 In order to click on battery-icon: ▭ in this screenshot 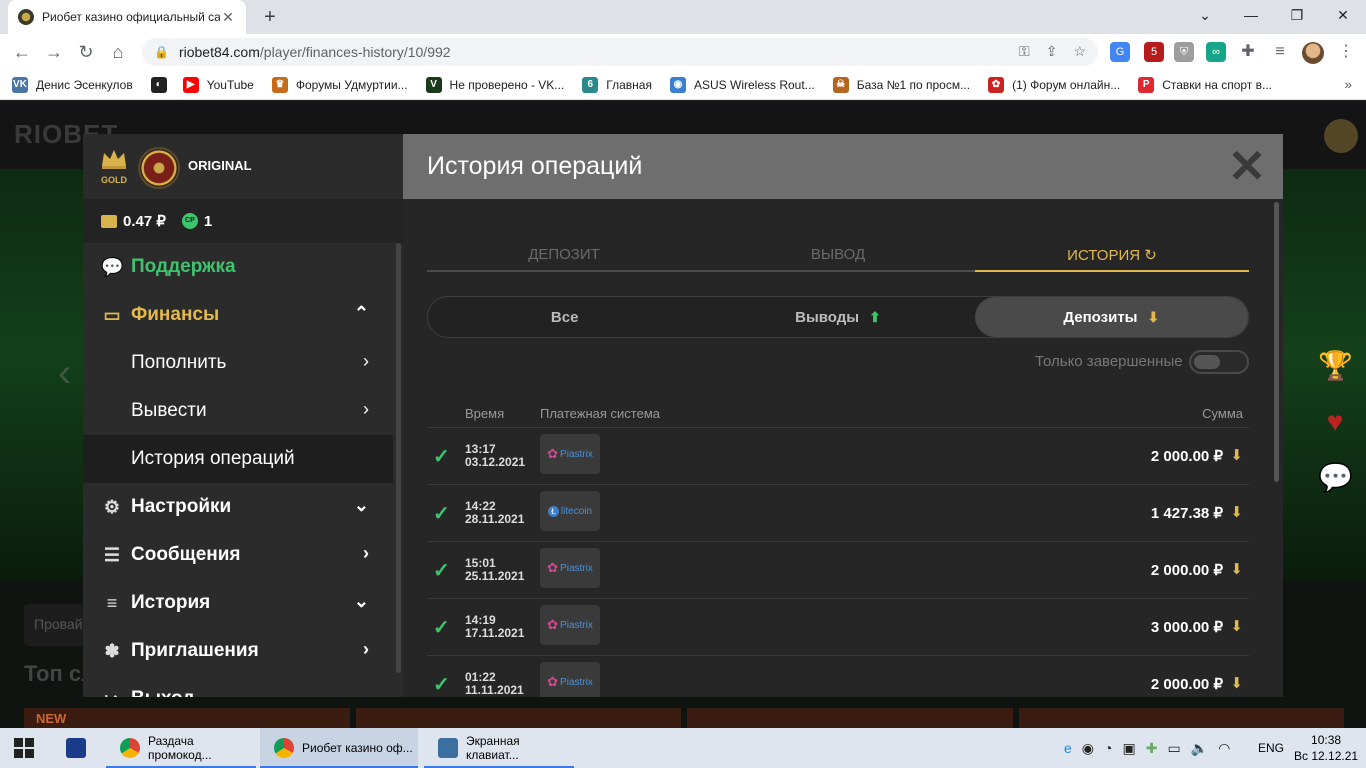, I will do `click(1173, 748)`.